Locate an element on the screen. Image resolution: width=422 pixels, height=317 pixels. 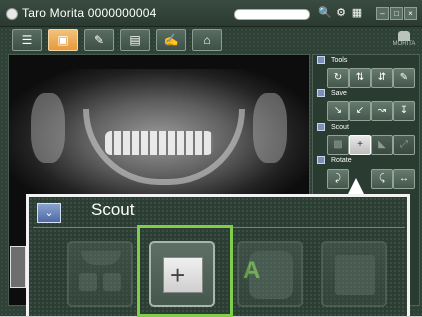
xray-unit-button: ▤ is located at coordinates (135, 40).